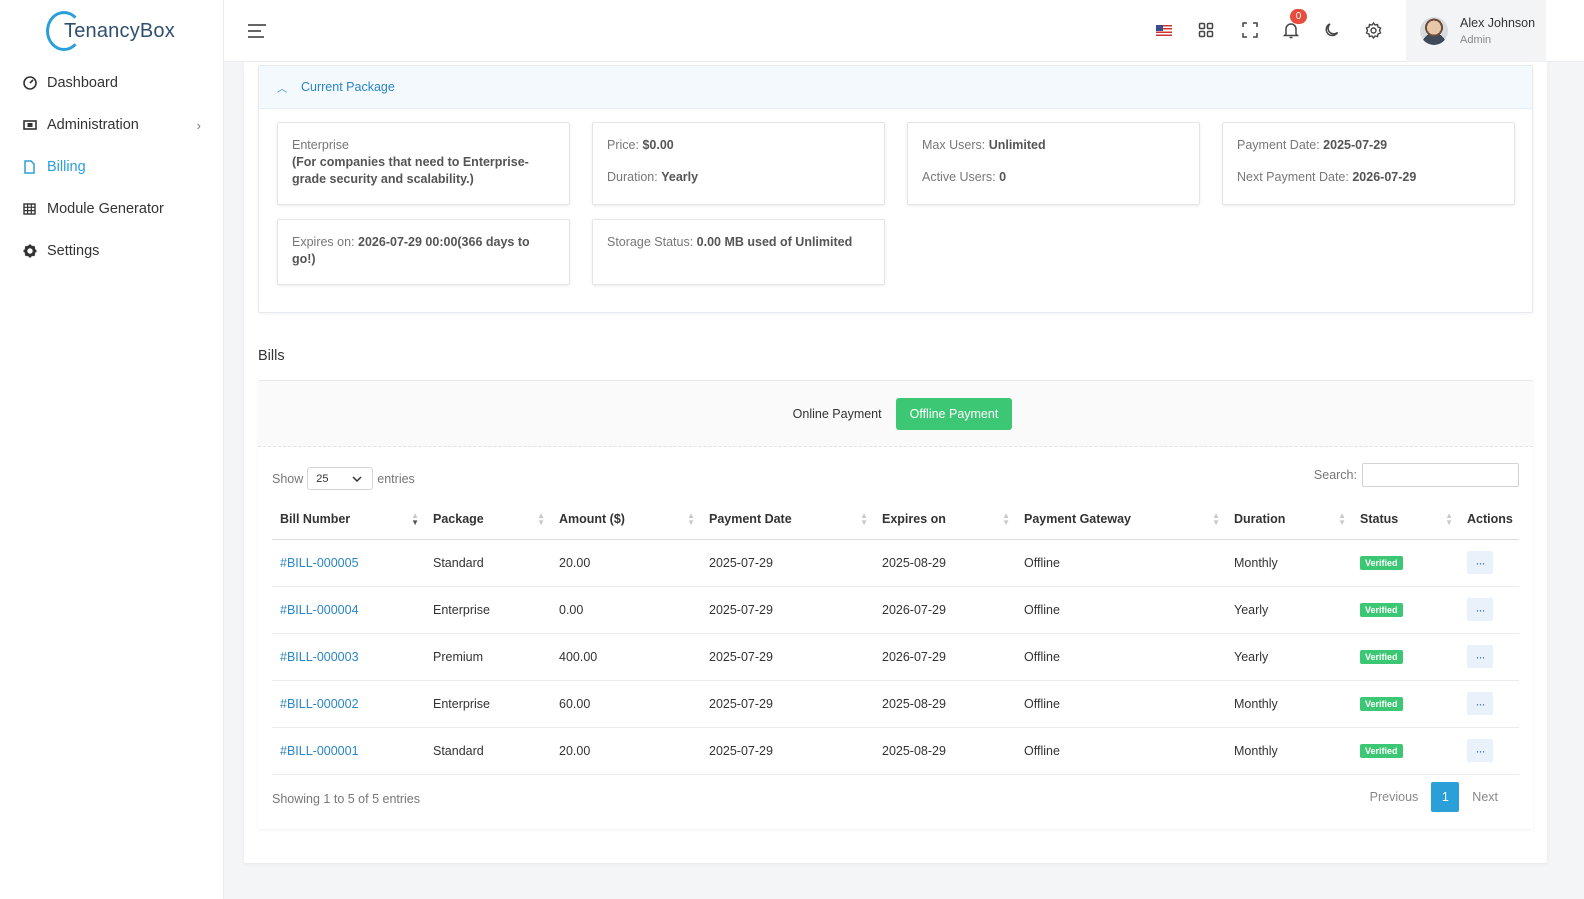 The height and width of the screenshot is (899, 1584). What do you see at coordinates (945, 519) in the screenshot?
I see `column-expires-on: Expires on ▲ ▼` at bounding box center [945, 519].